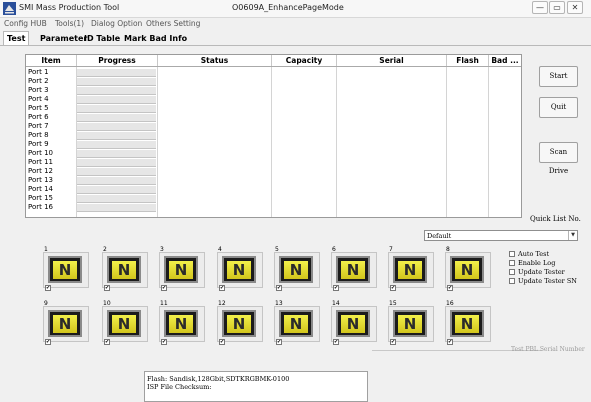  What do you see at coordinates (273, 171) in the screenshot?
I see `table-row: Port 12` at bounding box center [273, 171].